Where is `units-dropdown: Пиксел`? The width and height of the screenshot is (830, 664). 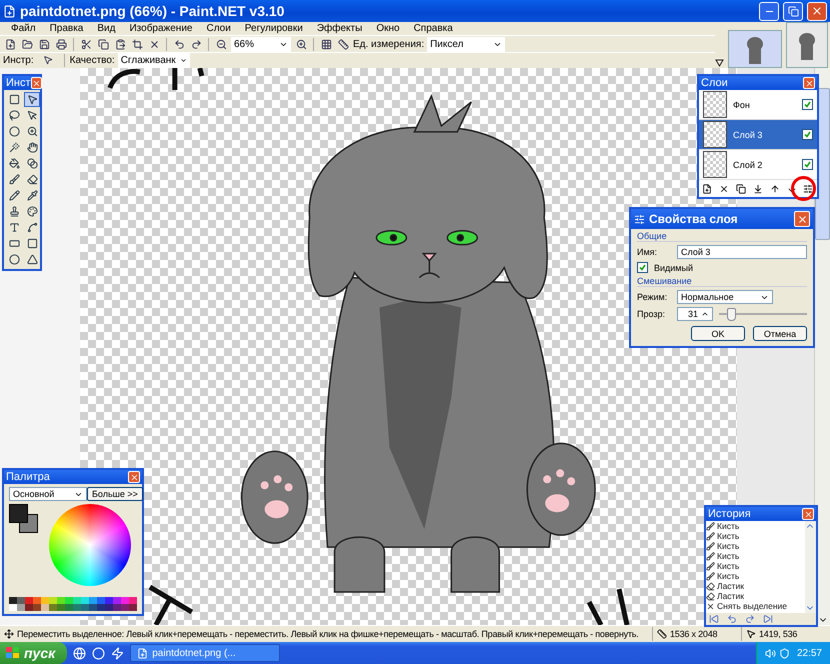
units-dropdown: Пиксел is located at coordinates (466, 44).